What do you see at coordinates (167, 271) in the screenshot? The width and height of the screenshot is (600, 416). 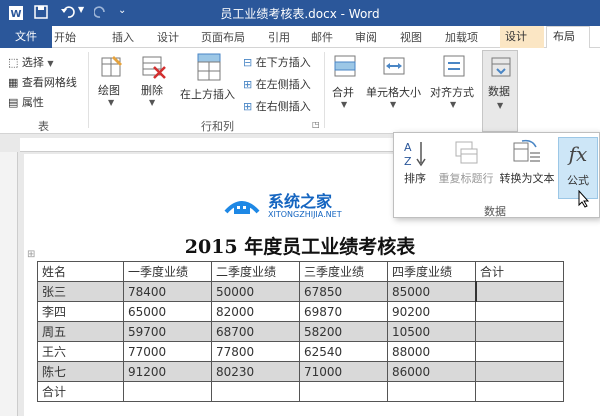 I see `table-header-cell: 一季度业绩` at bounding box center [167, 271].